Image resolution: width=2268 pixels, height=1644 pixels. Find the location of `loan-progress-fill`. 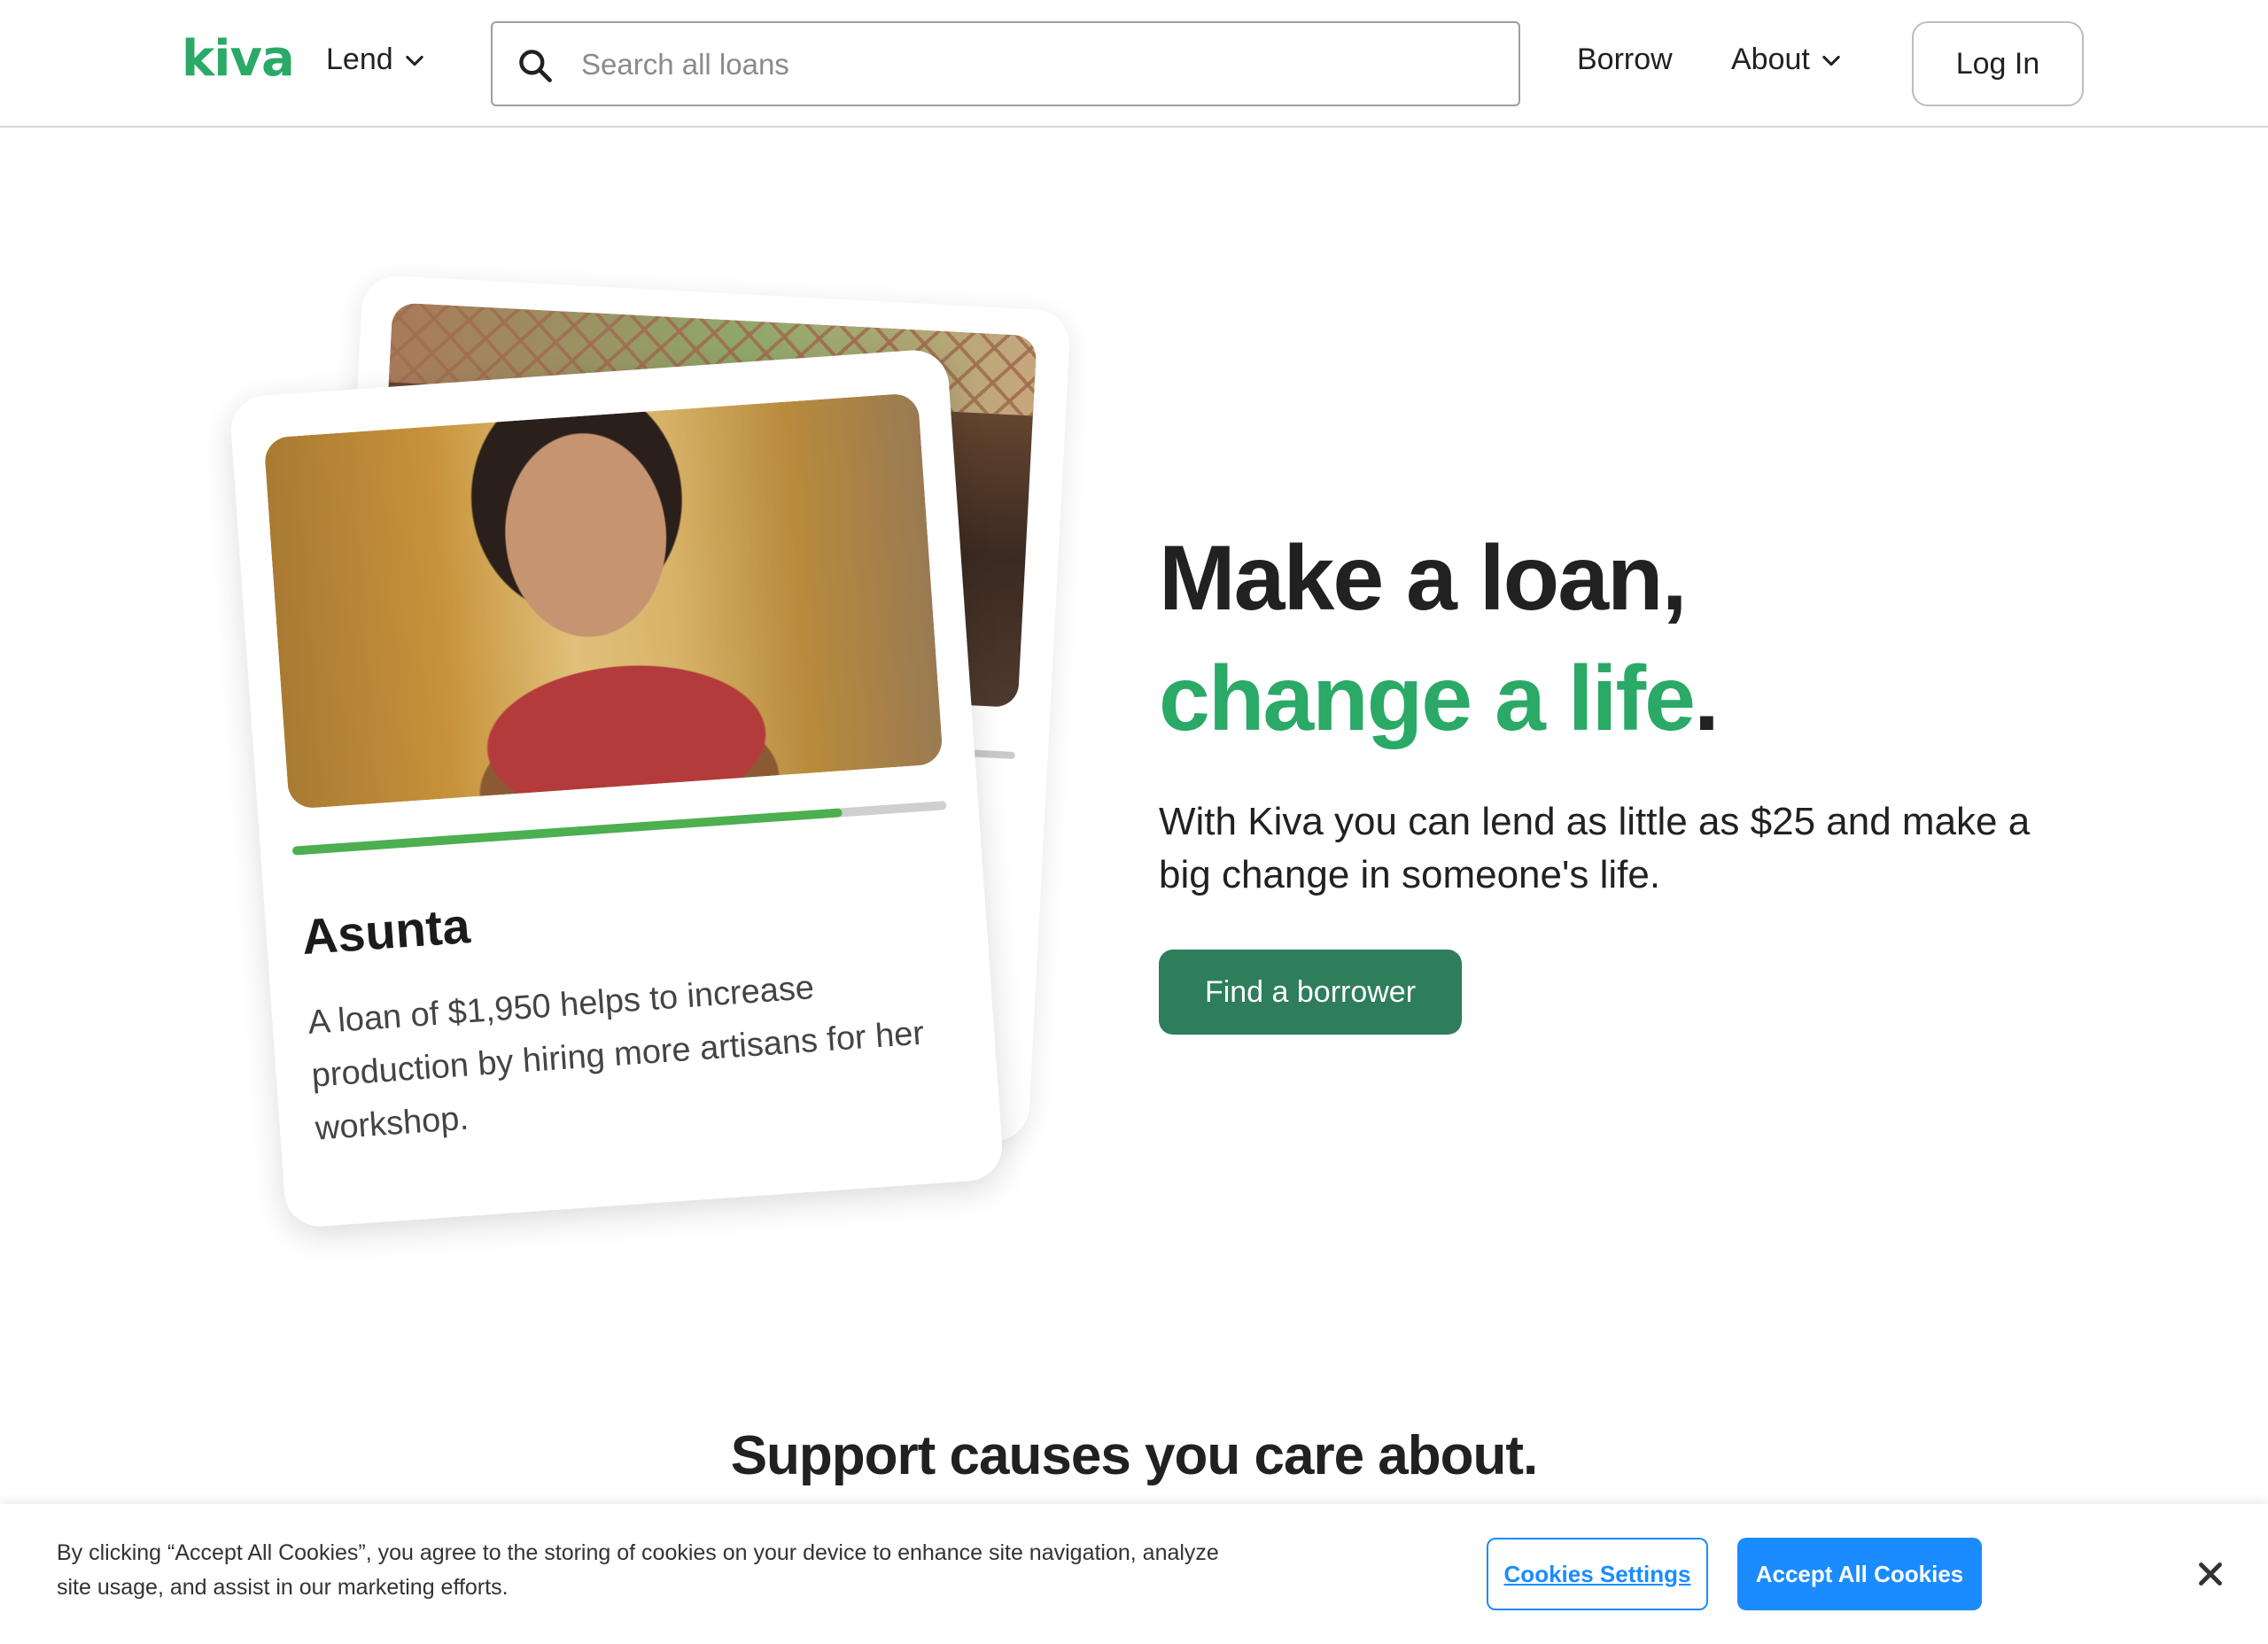

loan-progress-fill is located at coordinates (567, 832).